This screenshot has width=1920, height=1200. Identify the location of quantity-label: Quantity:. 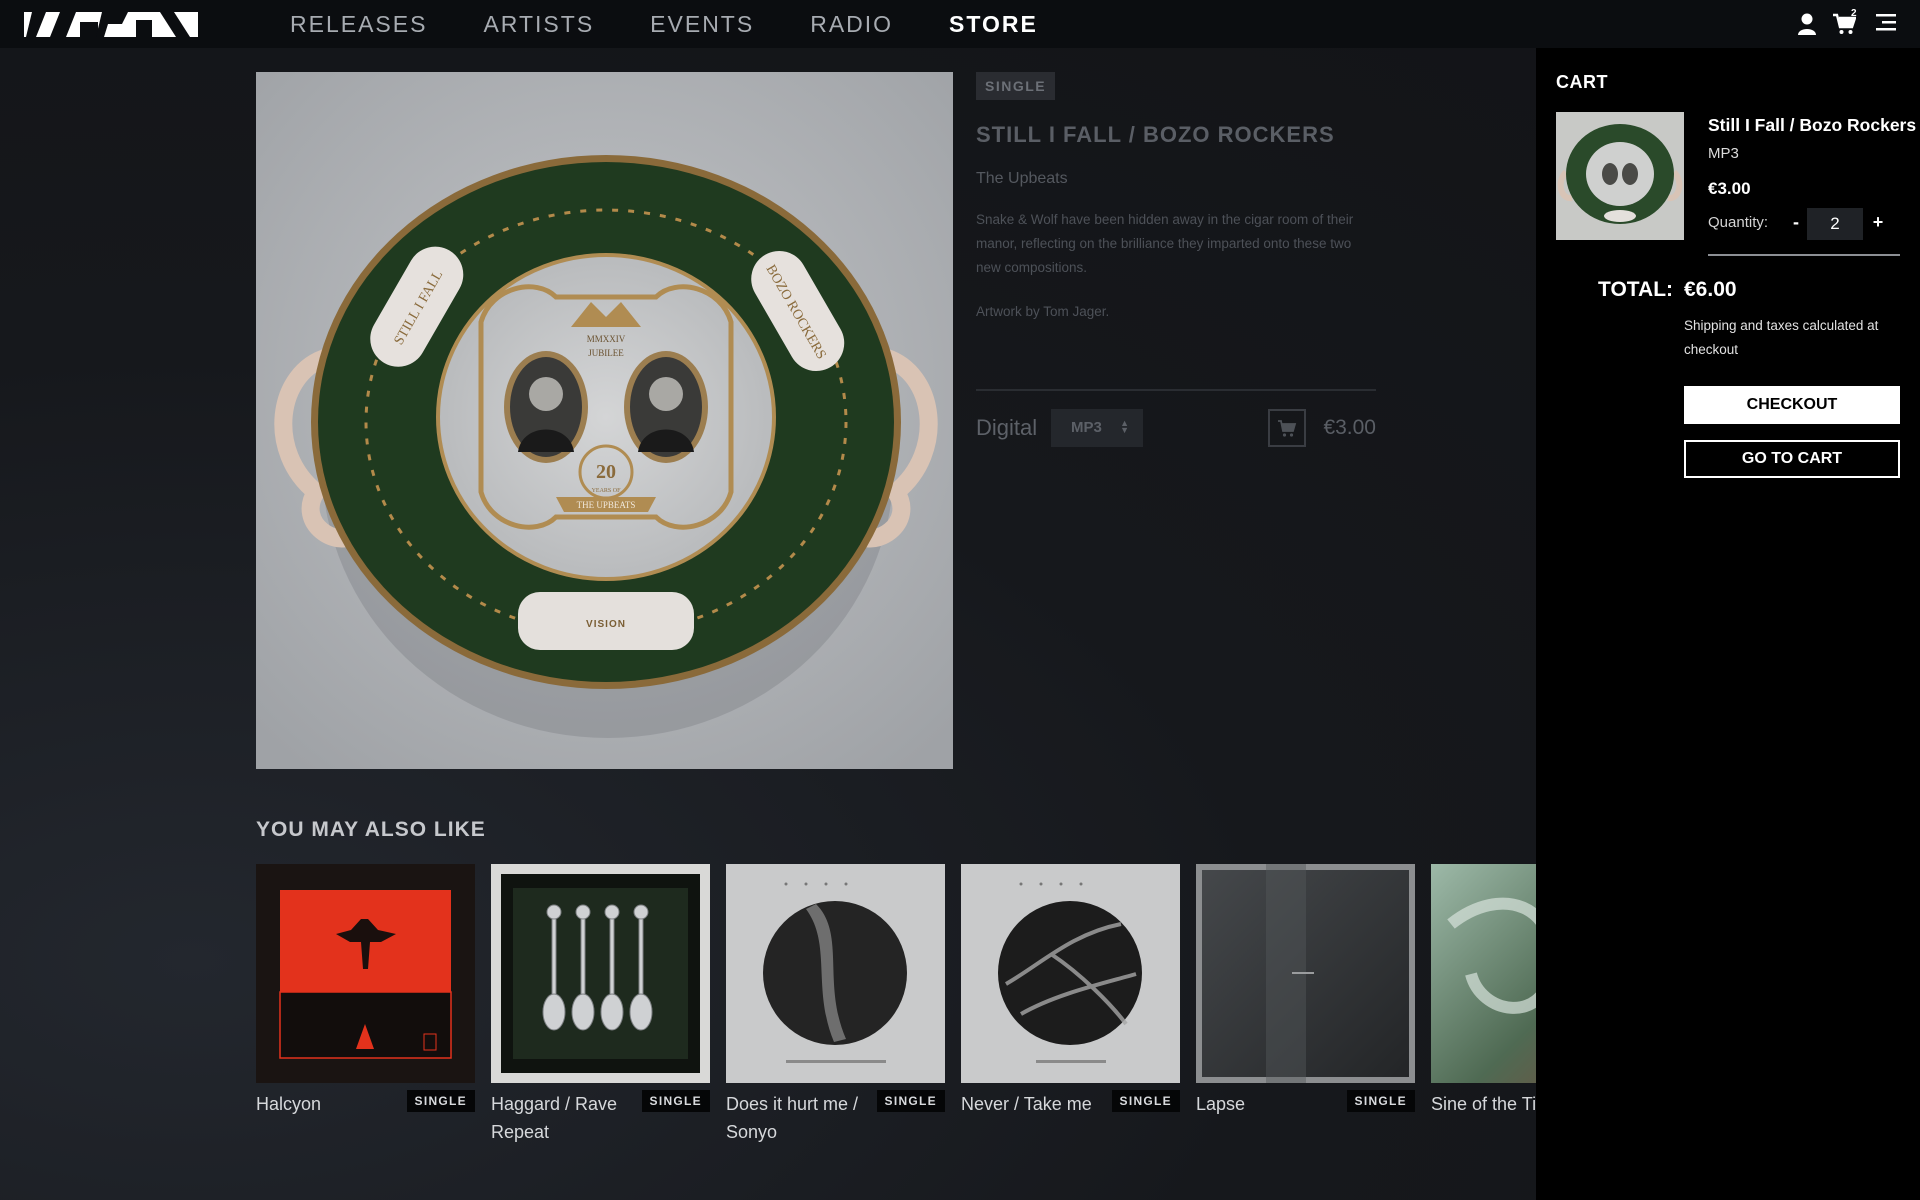
(1738, 222).